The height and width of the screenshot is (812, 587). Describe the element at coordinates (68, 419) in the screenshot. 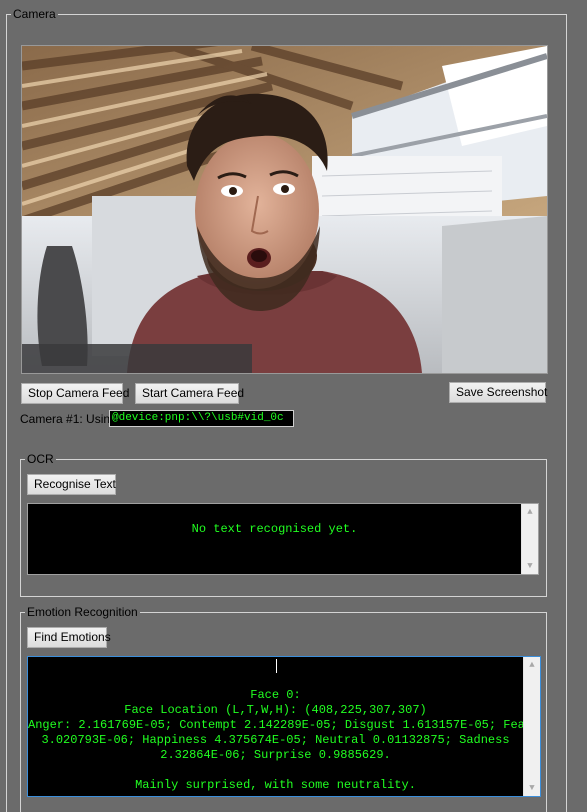

I see `camera-device-label: Camera #1: Using` at that location.